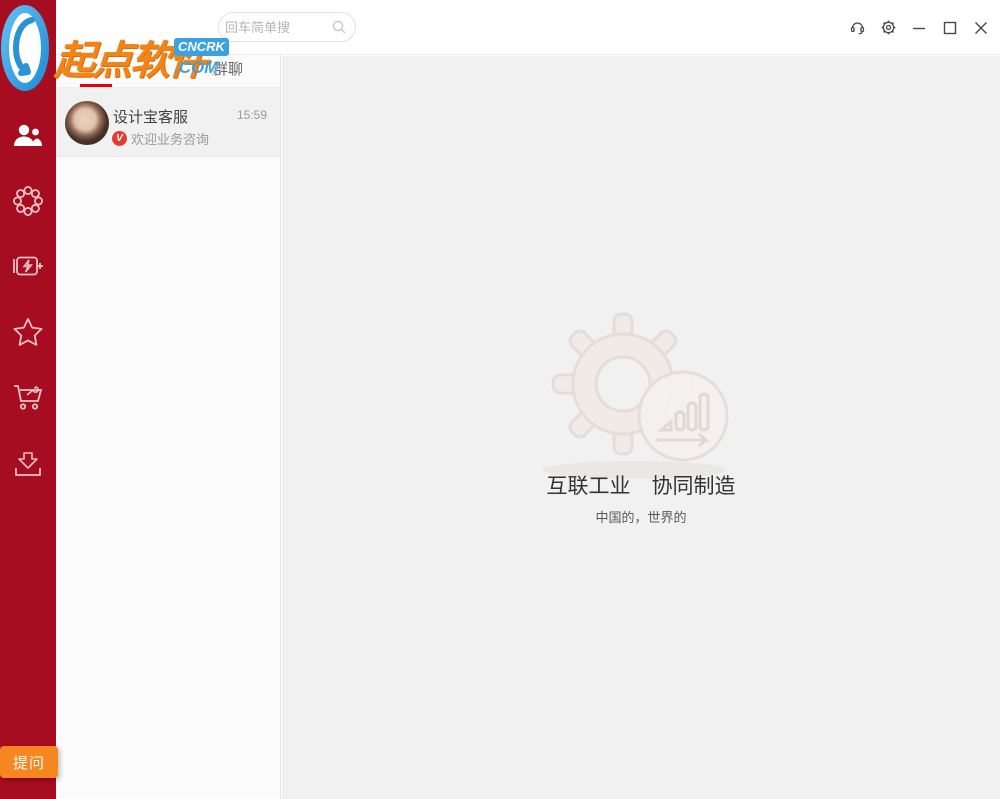 The height and width of the screenshot is (799, 1000). Describe the element at coordinates (28, 332) in the screenshot. I see `favorites-star-icon` at that location.